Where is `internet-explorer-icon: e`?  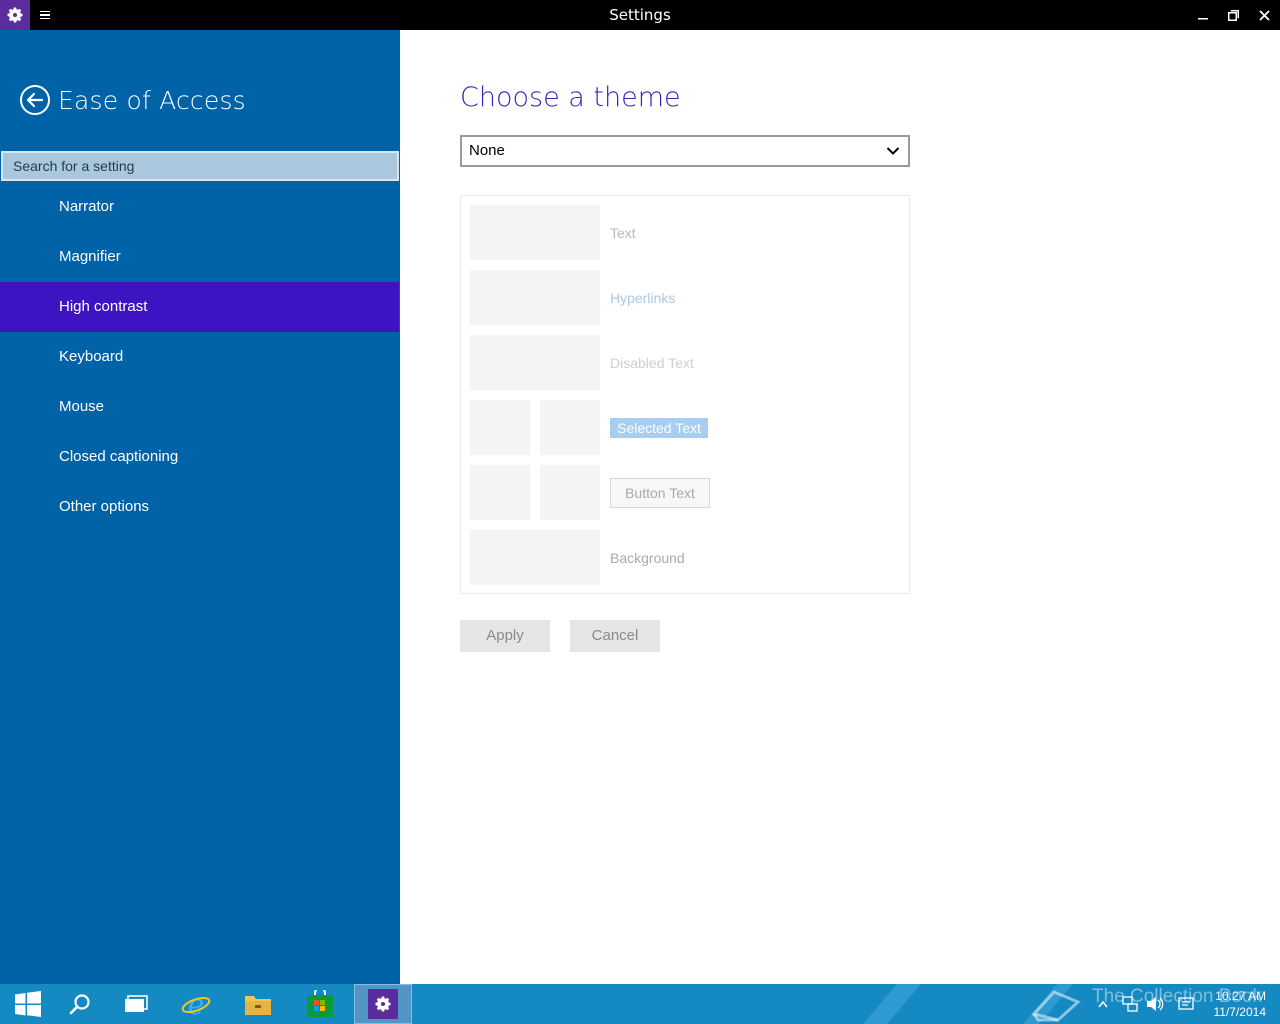 internet-explorer-icon: e is located at coordinates (196, 1004).